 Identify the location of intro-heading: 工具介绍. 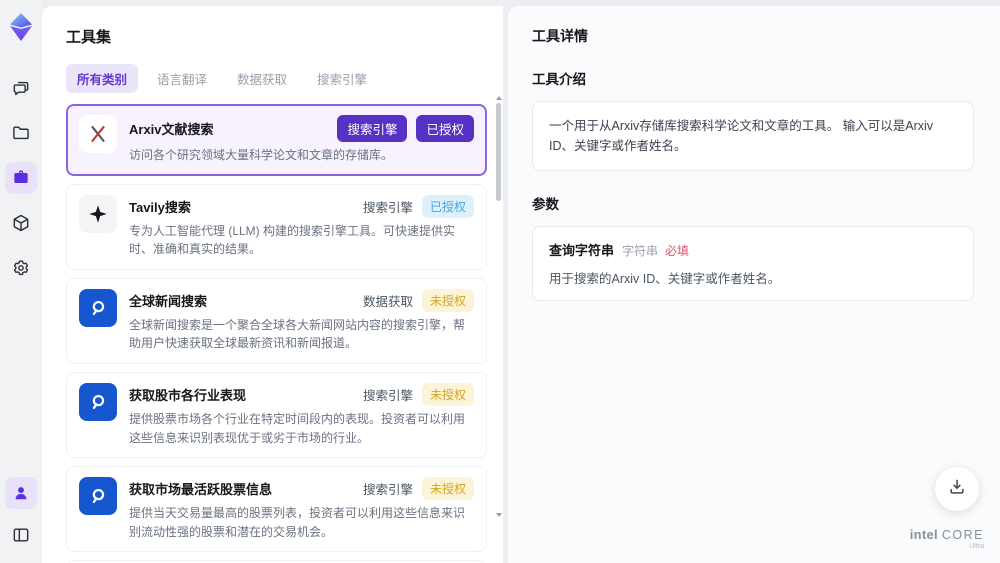
(559, 79).